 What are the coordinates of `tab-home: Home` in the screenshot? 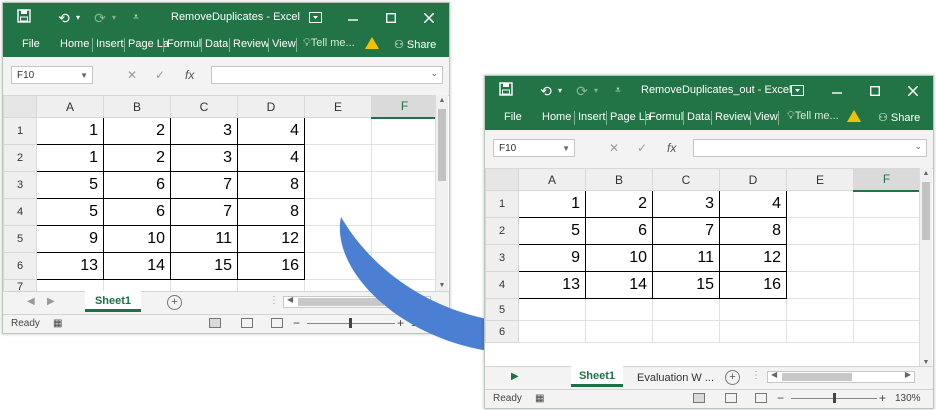 It's located at (556, 117).